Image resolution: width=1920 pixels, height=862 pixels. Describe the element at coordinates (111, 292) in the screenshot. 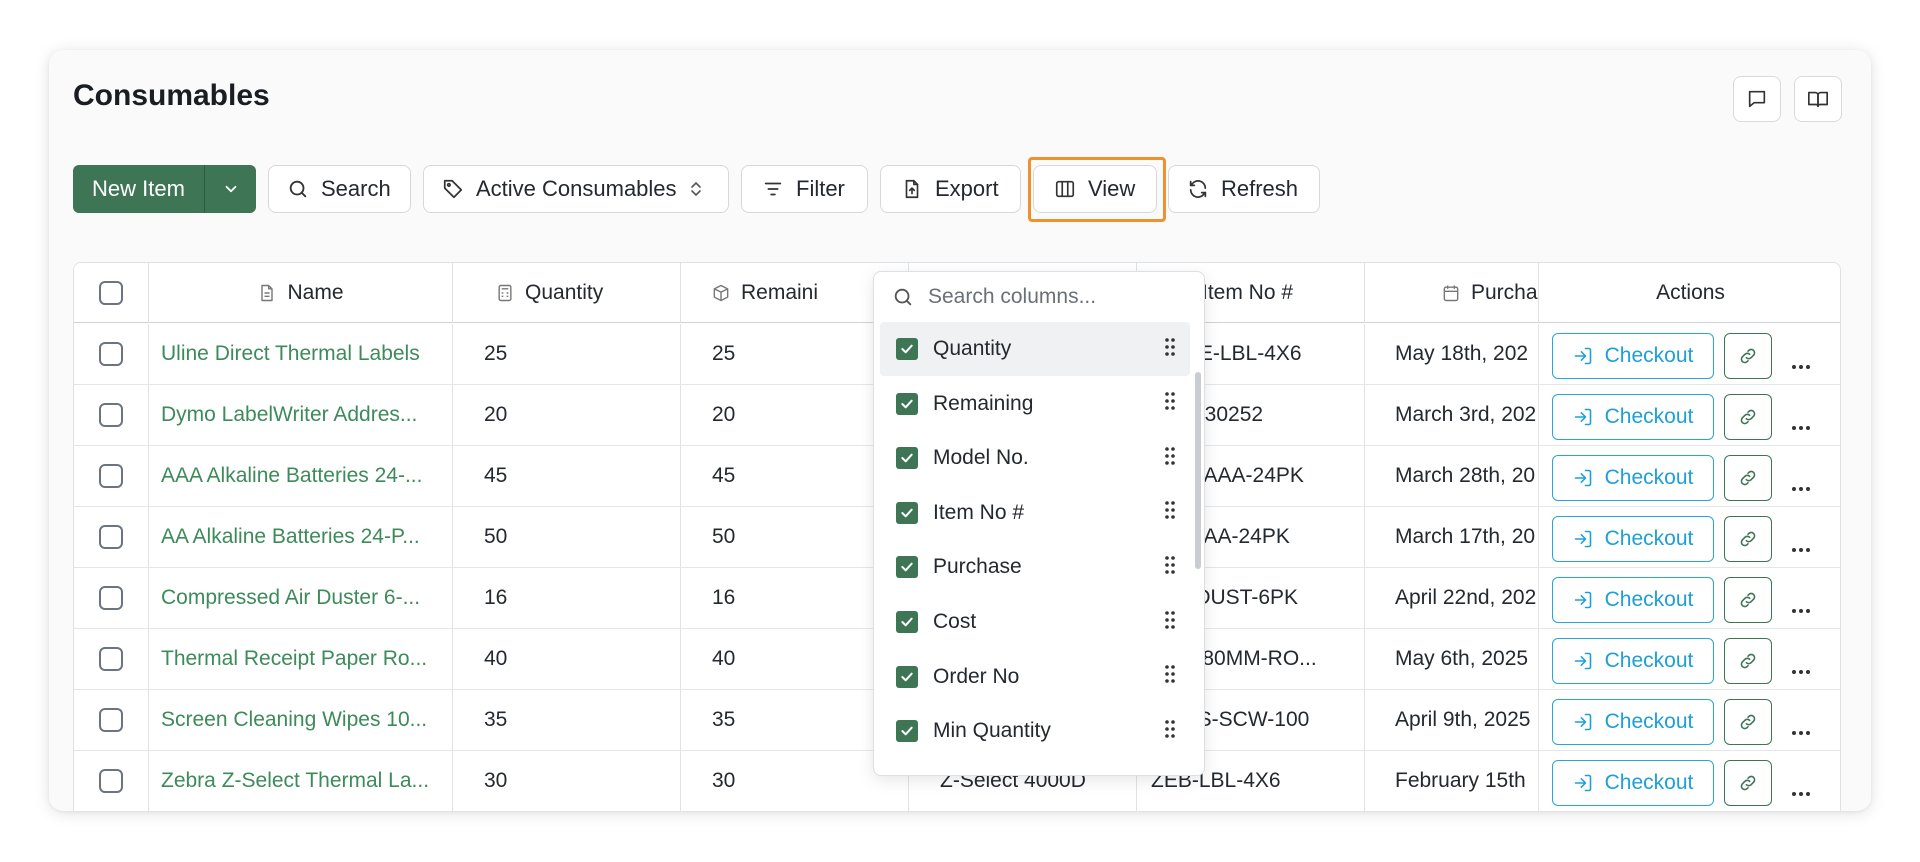

I see `select-all-checkbox` at that location.